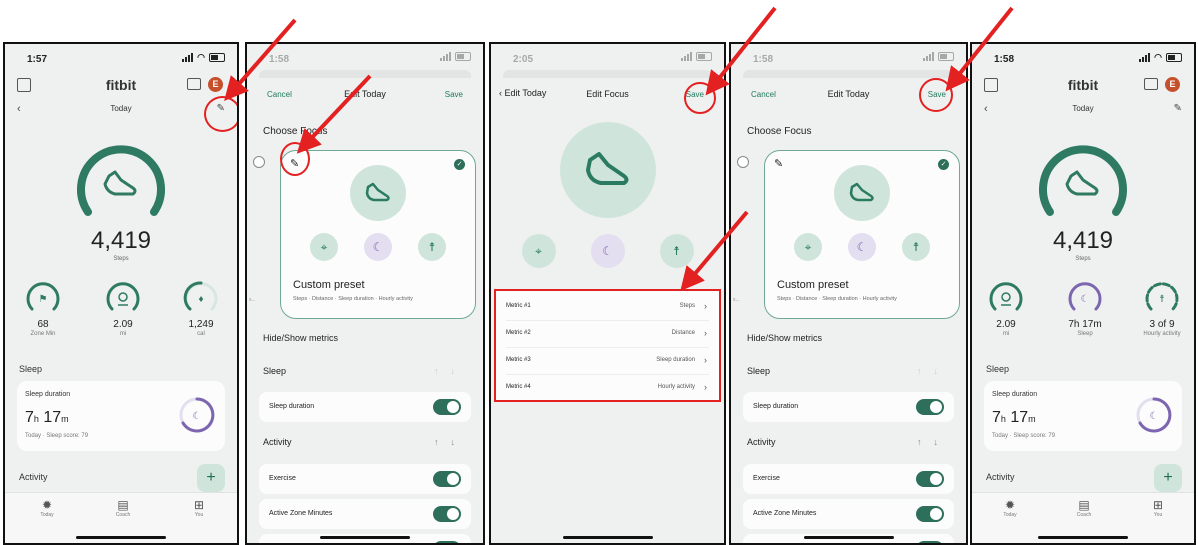 The height and width of the screenshot is (545, 1198). I want to click on arrow-to-focus-save, so click(741, 51).